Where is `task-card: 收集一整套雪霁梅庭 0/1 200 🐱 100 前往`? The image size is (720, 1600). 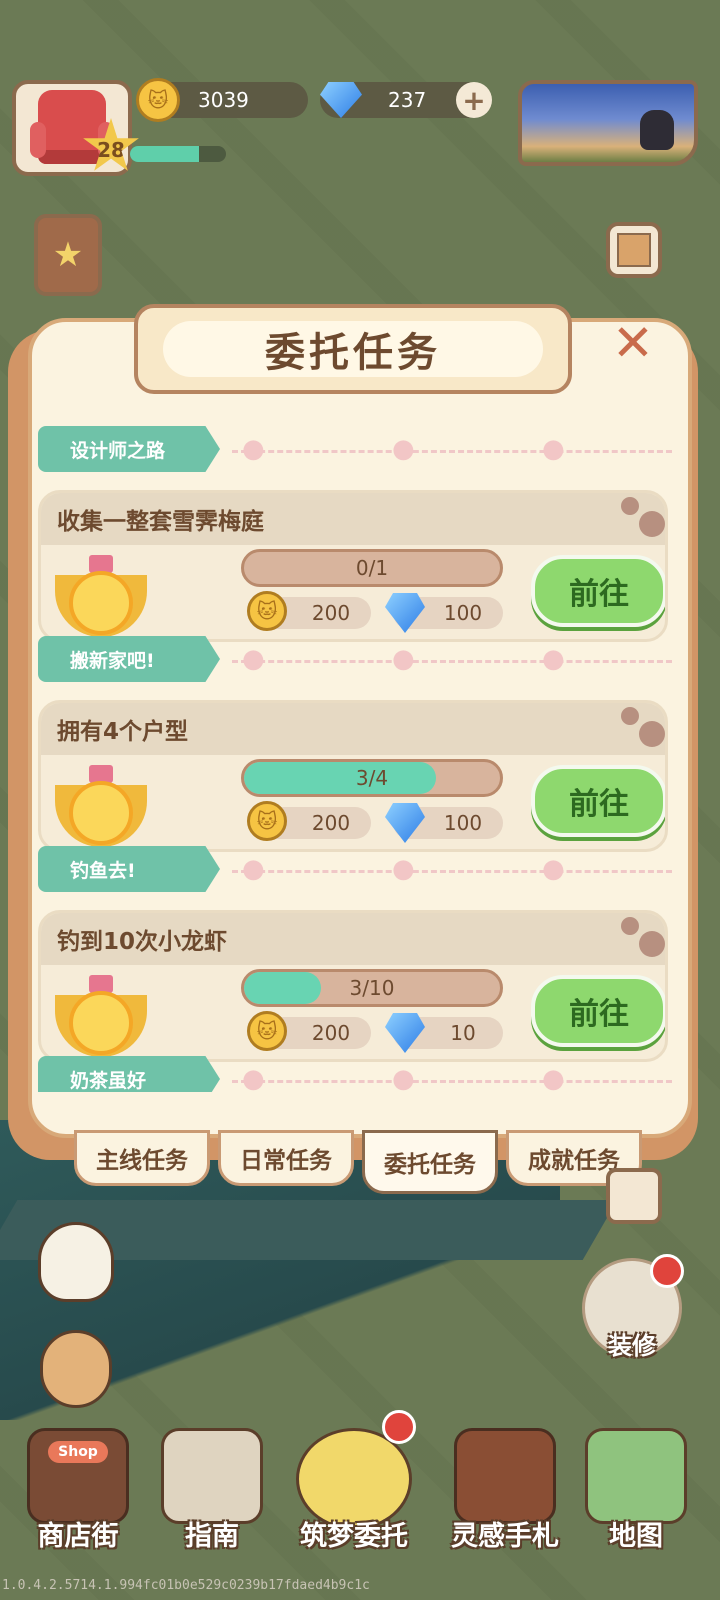
task-card: 收集一整套雪霁梅庭 0/1 200 🐱 100 前往 is located at coordinates (353, 566).